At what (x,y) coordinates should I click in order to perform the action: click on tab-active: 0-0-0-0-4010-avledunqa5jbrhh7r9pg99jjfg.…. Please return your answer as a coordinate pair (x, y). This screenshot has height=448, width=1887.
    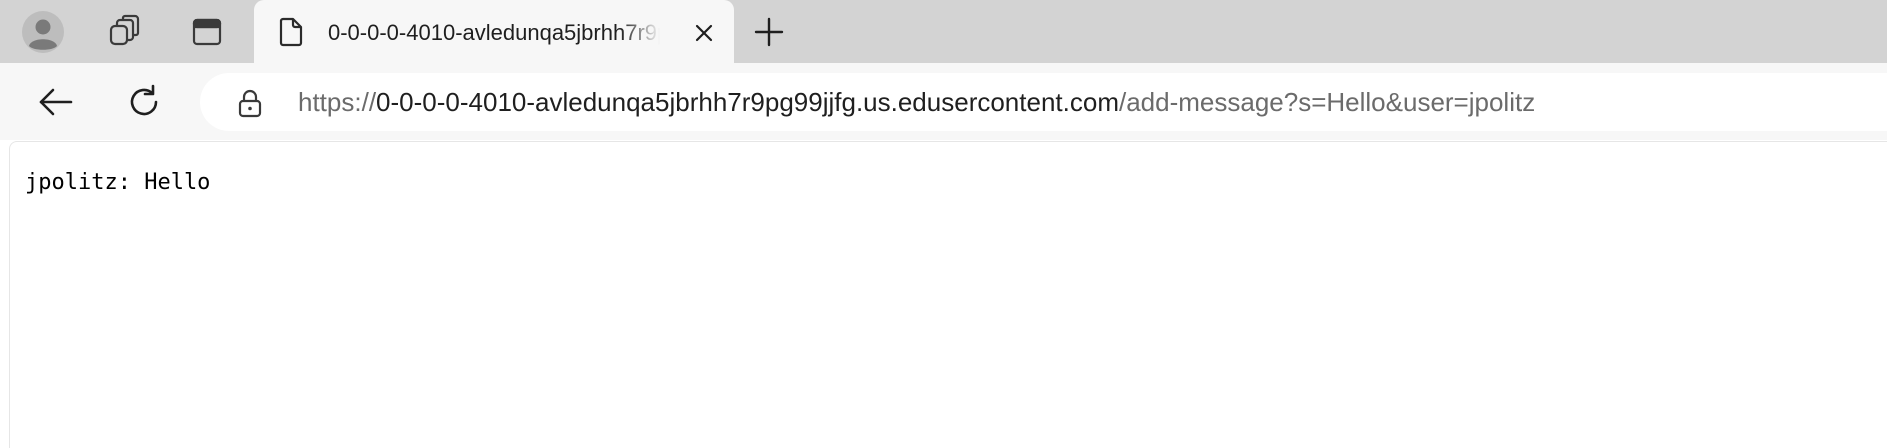
    Looking at the image, I should click on (494, 32).